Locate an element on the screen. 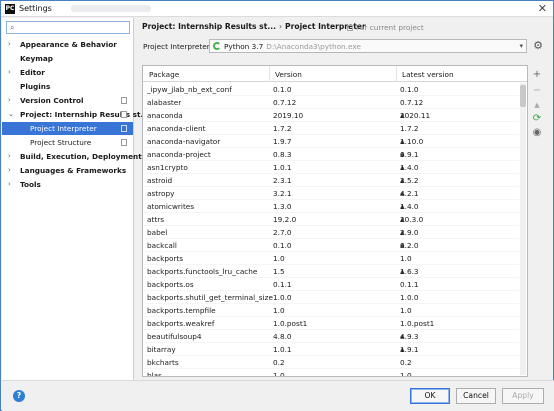  table-row: anaconda 2019.10 ▲ 2020.11 is located at coordinates (331, 115).